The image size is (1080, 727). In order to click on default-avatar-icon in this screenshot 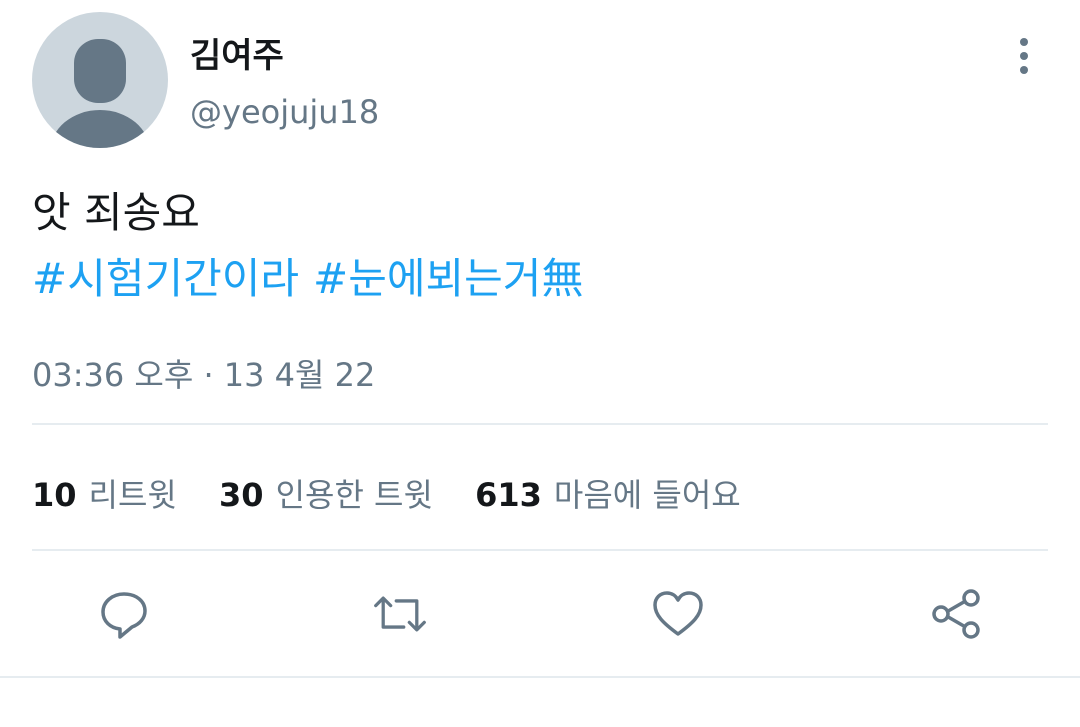, I will do `click(100, 93)`.